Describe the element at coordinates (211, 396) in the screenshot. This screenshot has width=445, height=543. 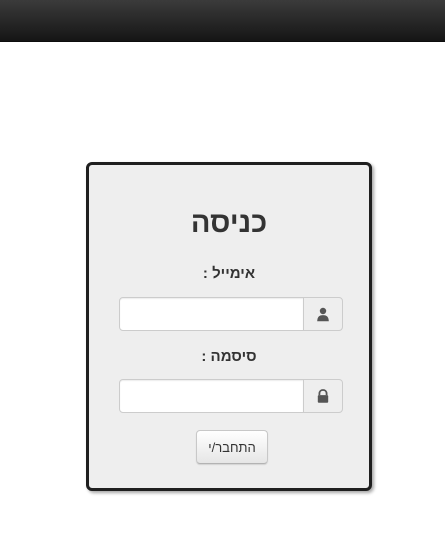
I see `password-field` at that location.